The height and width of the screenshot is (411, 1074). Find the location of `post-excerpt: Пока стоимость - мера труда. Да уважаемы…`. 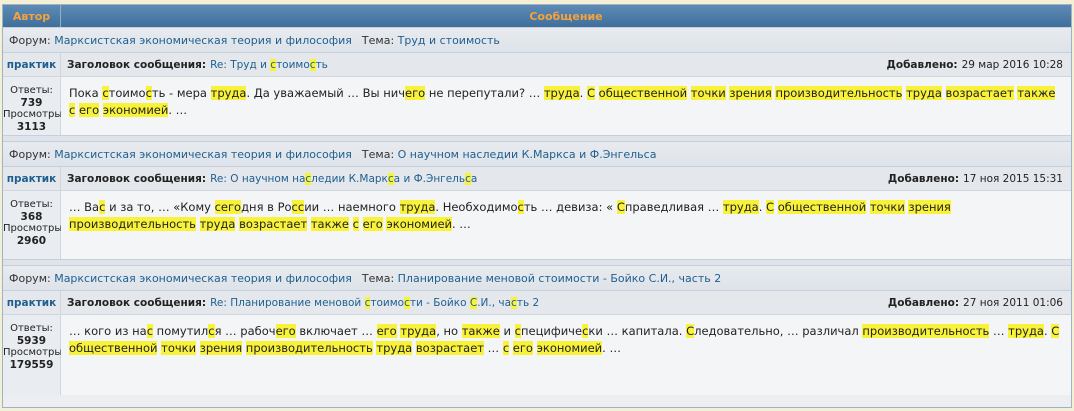

post-excerpt: Пока стоимость - мера труда. Да уважаемы… is located at coordinates (566, 106).